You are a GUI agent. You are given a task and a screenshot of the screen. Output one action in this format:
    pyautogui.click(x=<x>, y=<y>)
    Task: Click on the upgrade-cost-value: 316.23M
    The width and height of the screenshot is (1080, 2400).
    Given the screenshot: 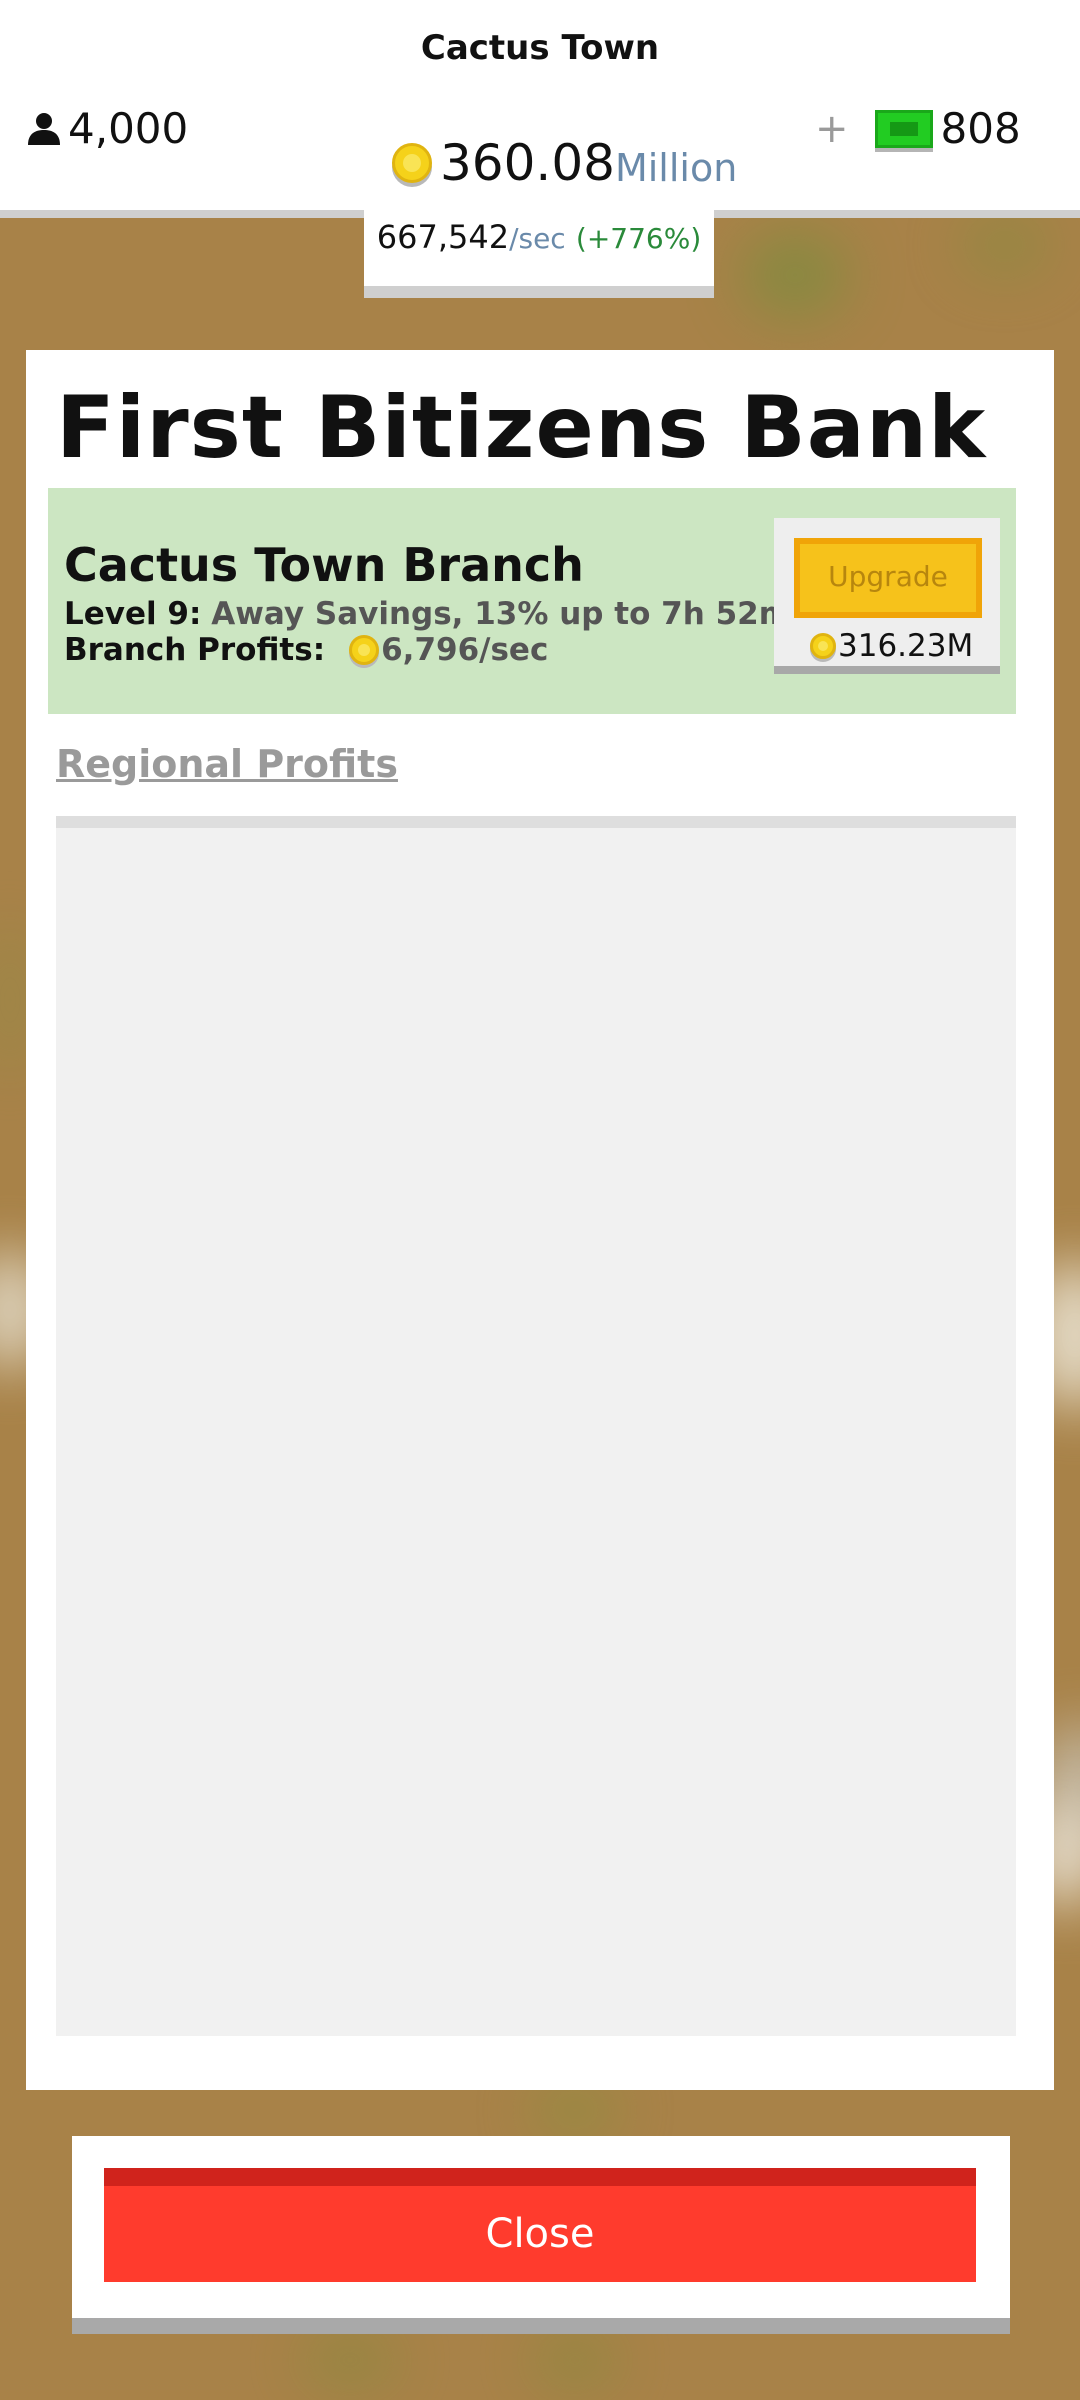 What is the action you would take?
    pyautogui.click(x=906, y=646)
    